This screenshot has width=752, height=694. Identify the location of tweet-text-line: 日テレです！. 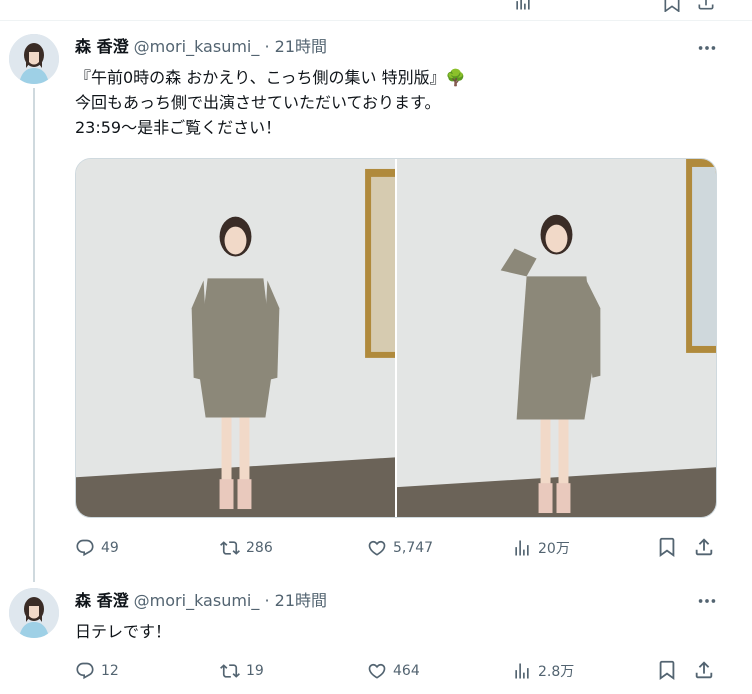
(123, 631).